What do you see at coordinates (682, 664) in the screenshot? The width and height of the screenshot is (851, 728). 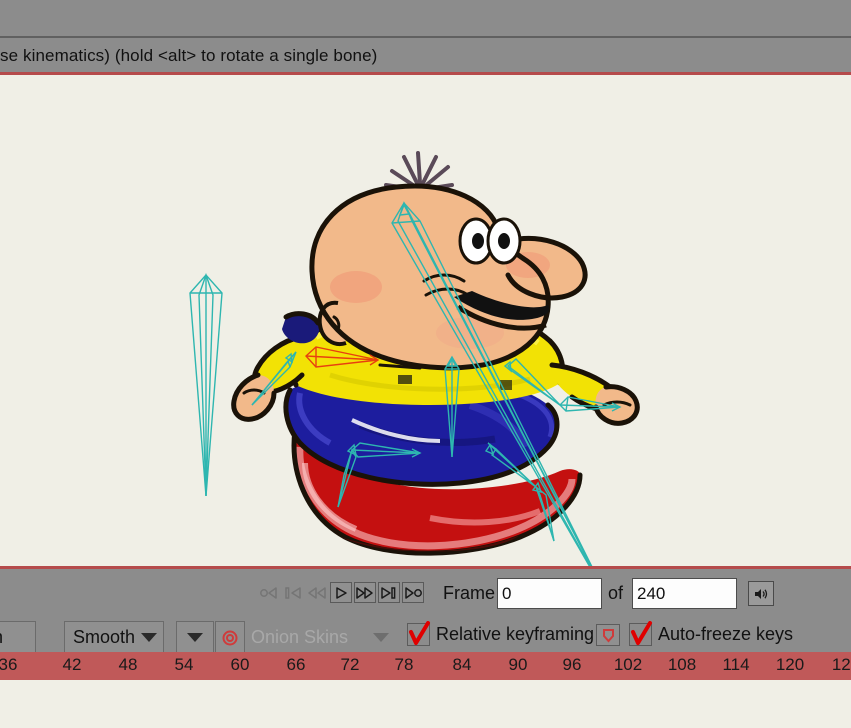 I see `timeline-tick: 108` at bounding box center [682, 664].